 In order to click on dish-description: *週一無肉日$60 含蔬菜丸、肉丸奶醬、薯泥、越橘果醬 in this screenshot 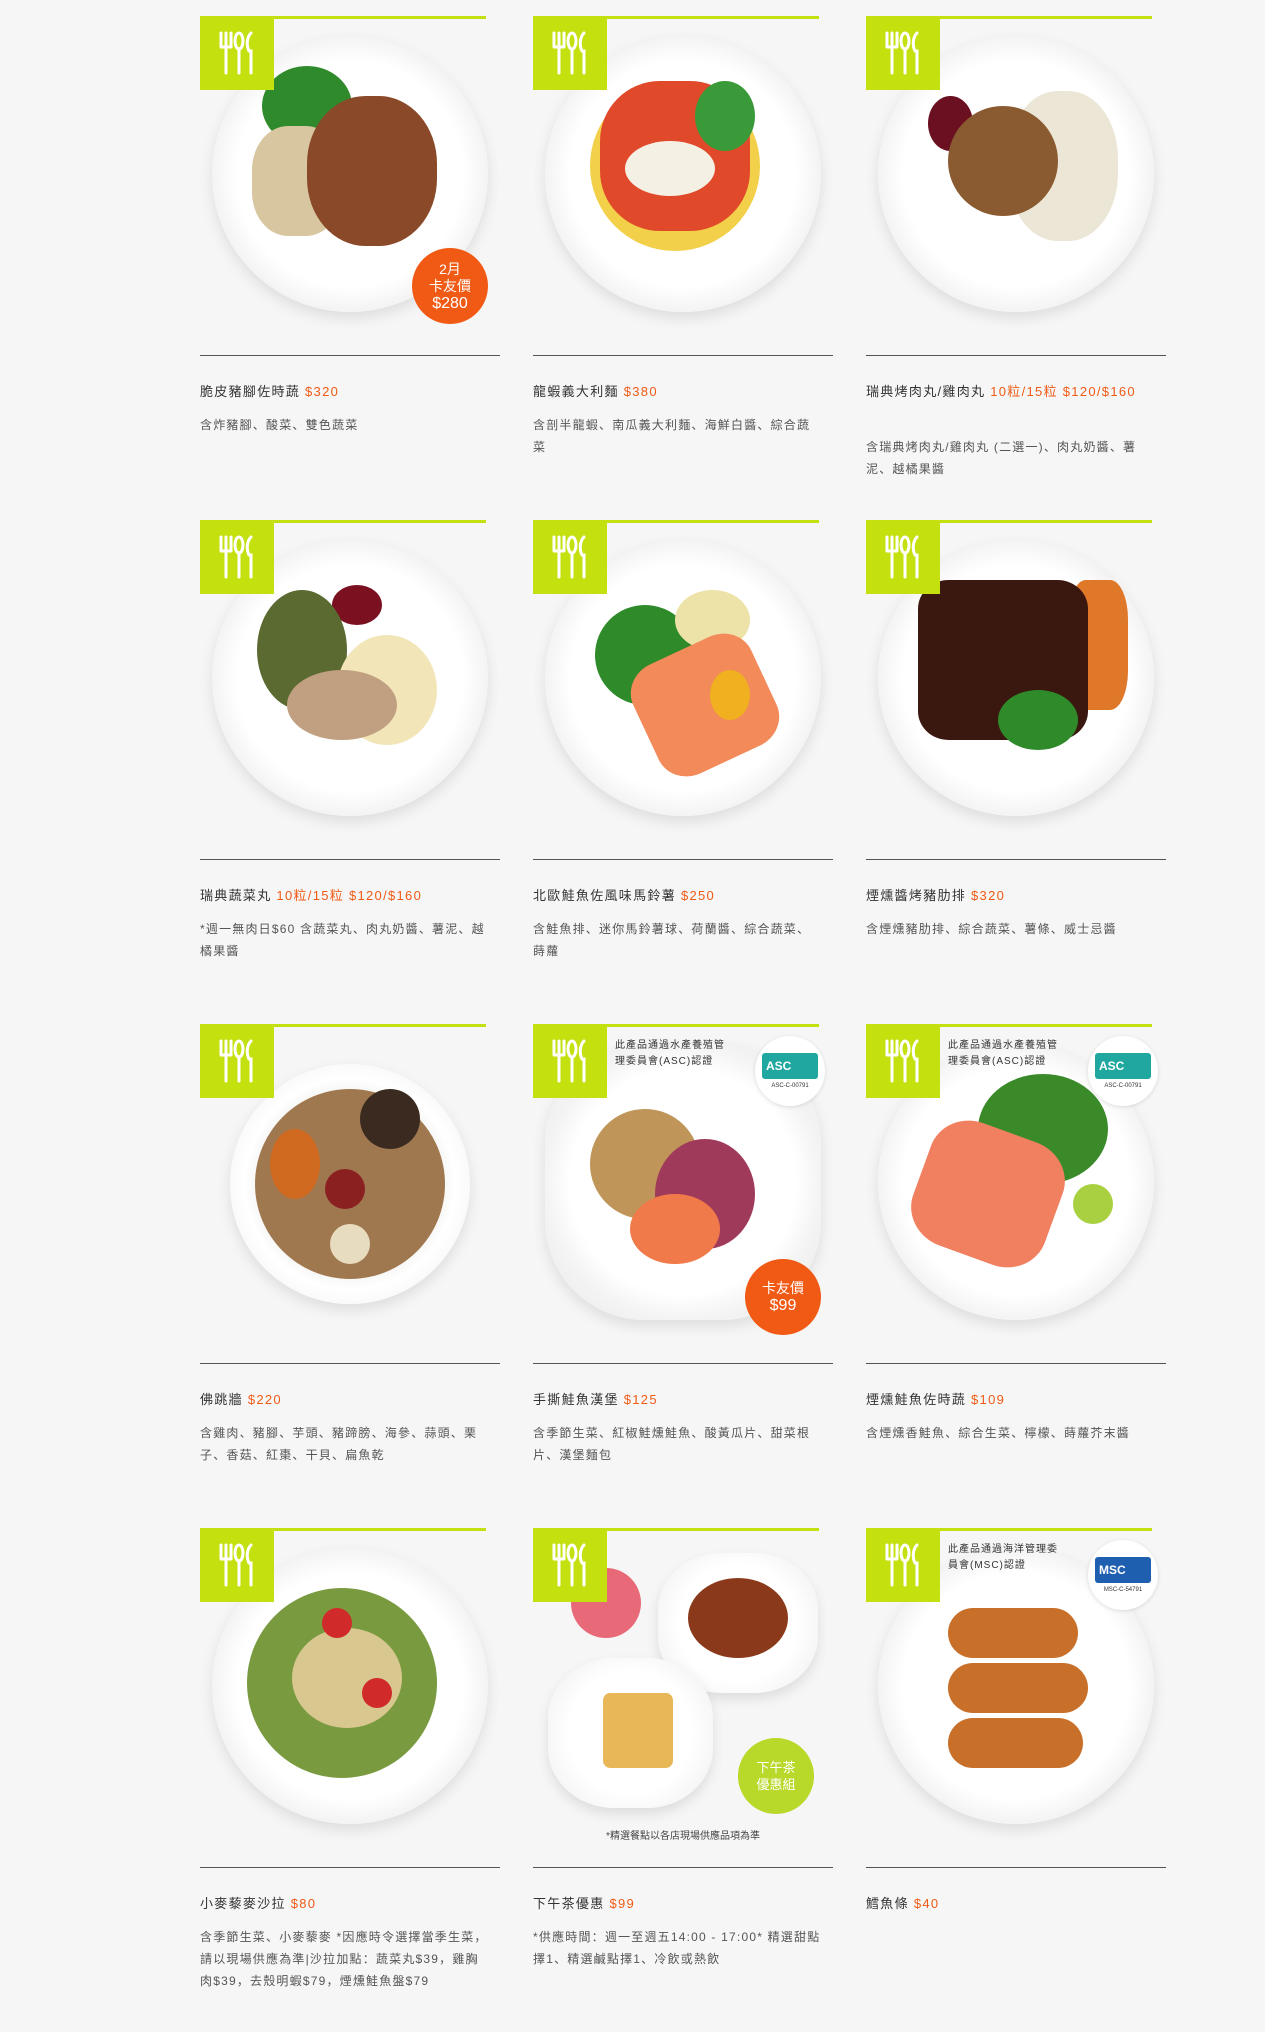, I will do `click(342, 940)`.